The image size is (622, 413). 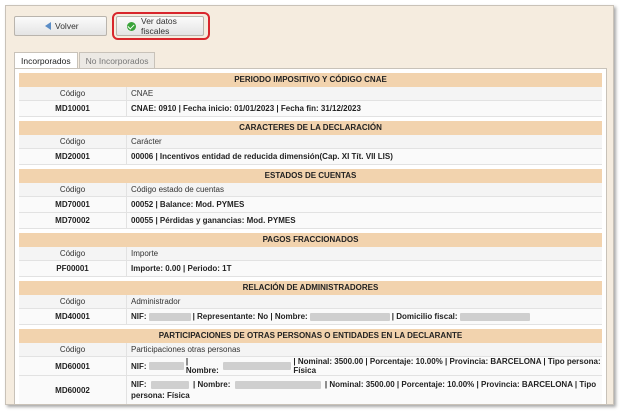 I want to click on row-code: MD60001, so click(x=73, y=366).